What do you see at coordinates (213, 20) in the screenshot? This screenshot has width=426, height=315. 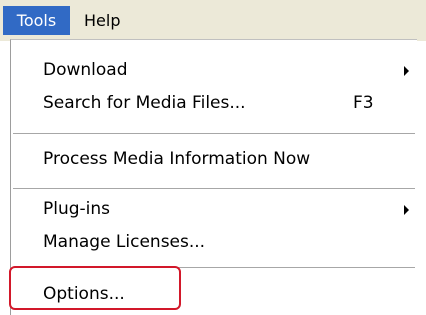 I see `menu-bar: Tools Help` at bounding box center [213, 20].